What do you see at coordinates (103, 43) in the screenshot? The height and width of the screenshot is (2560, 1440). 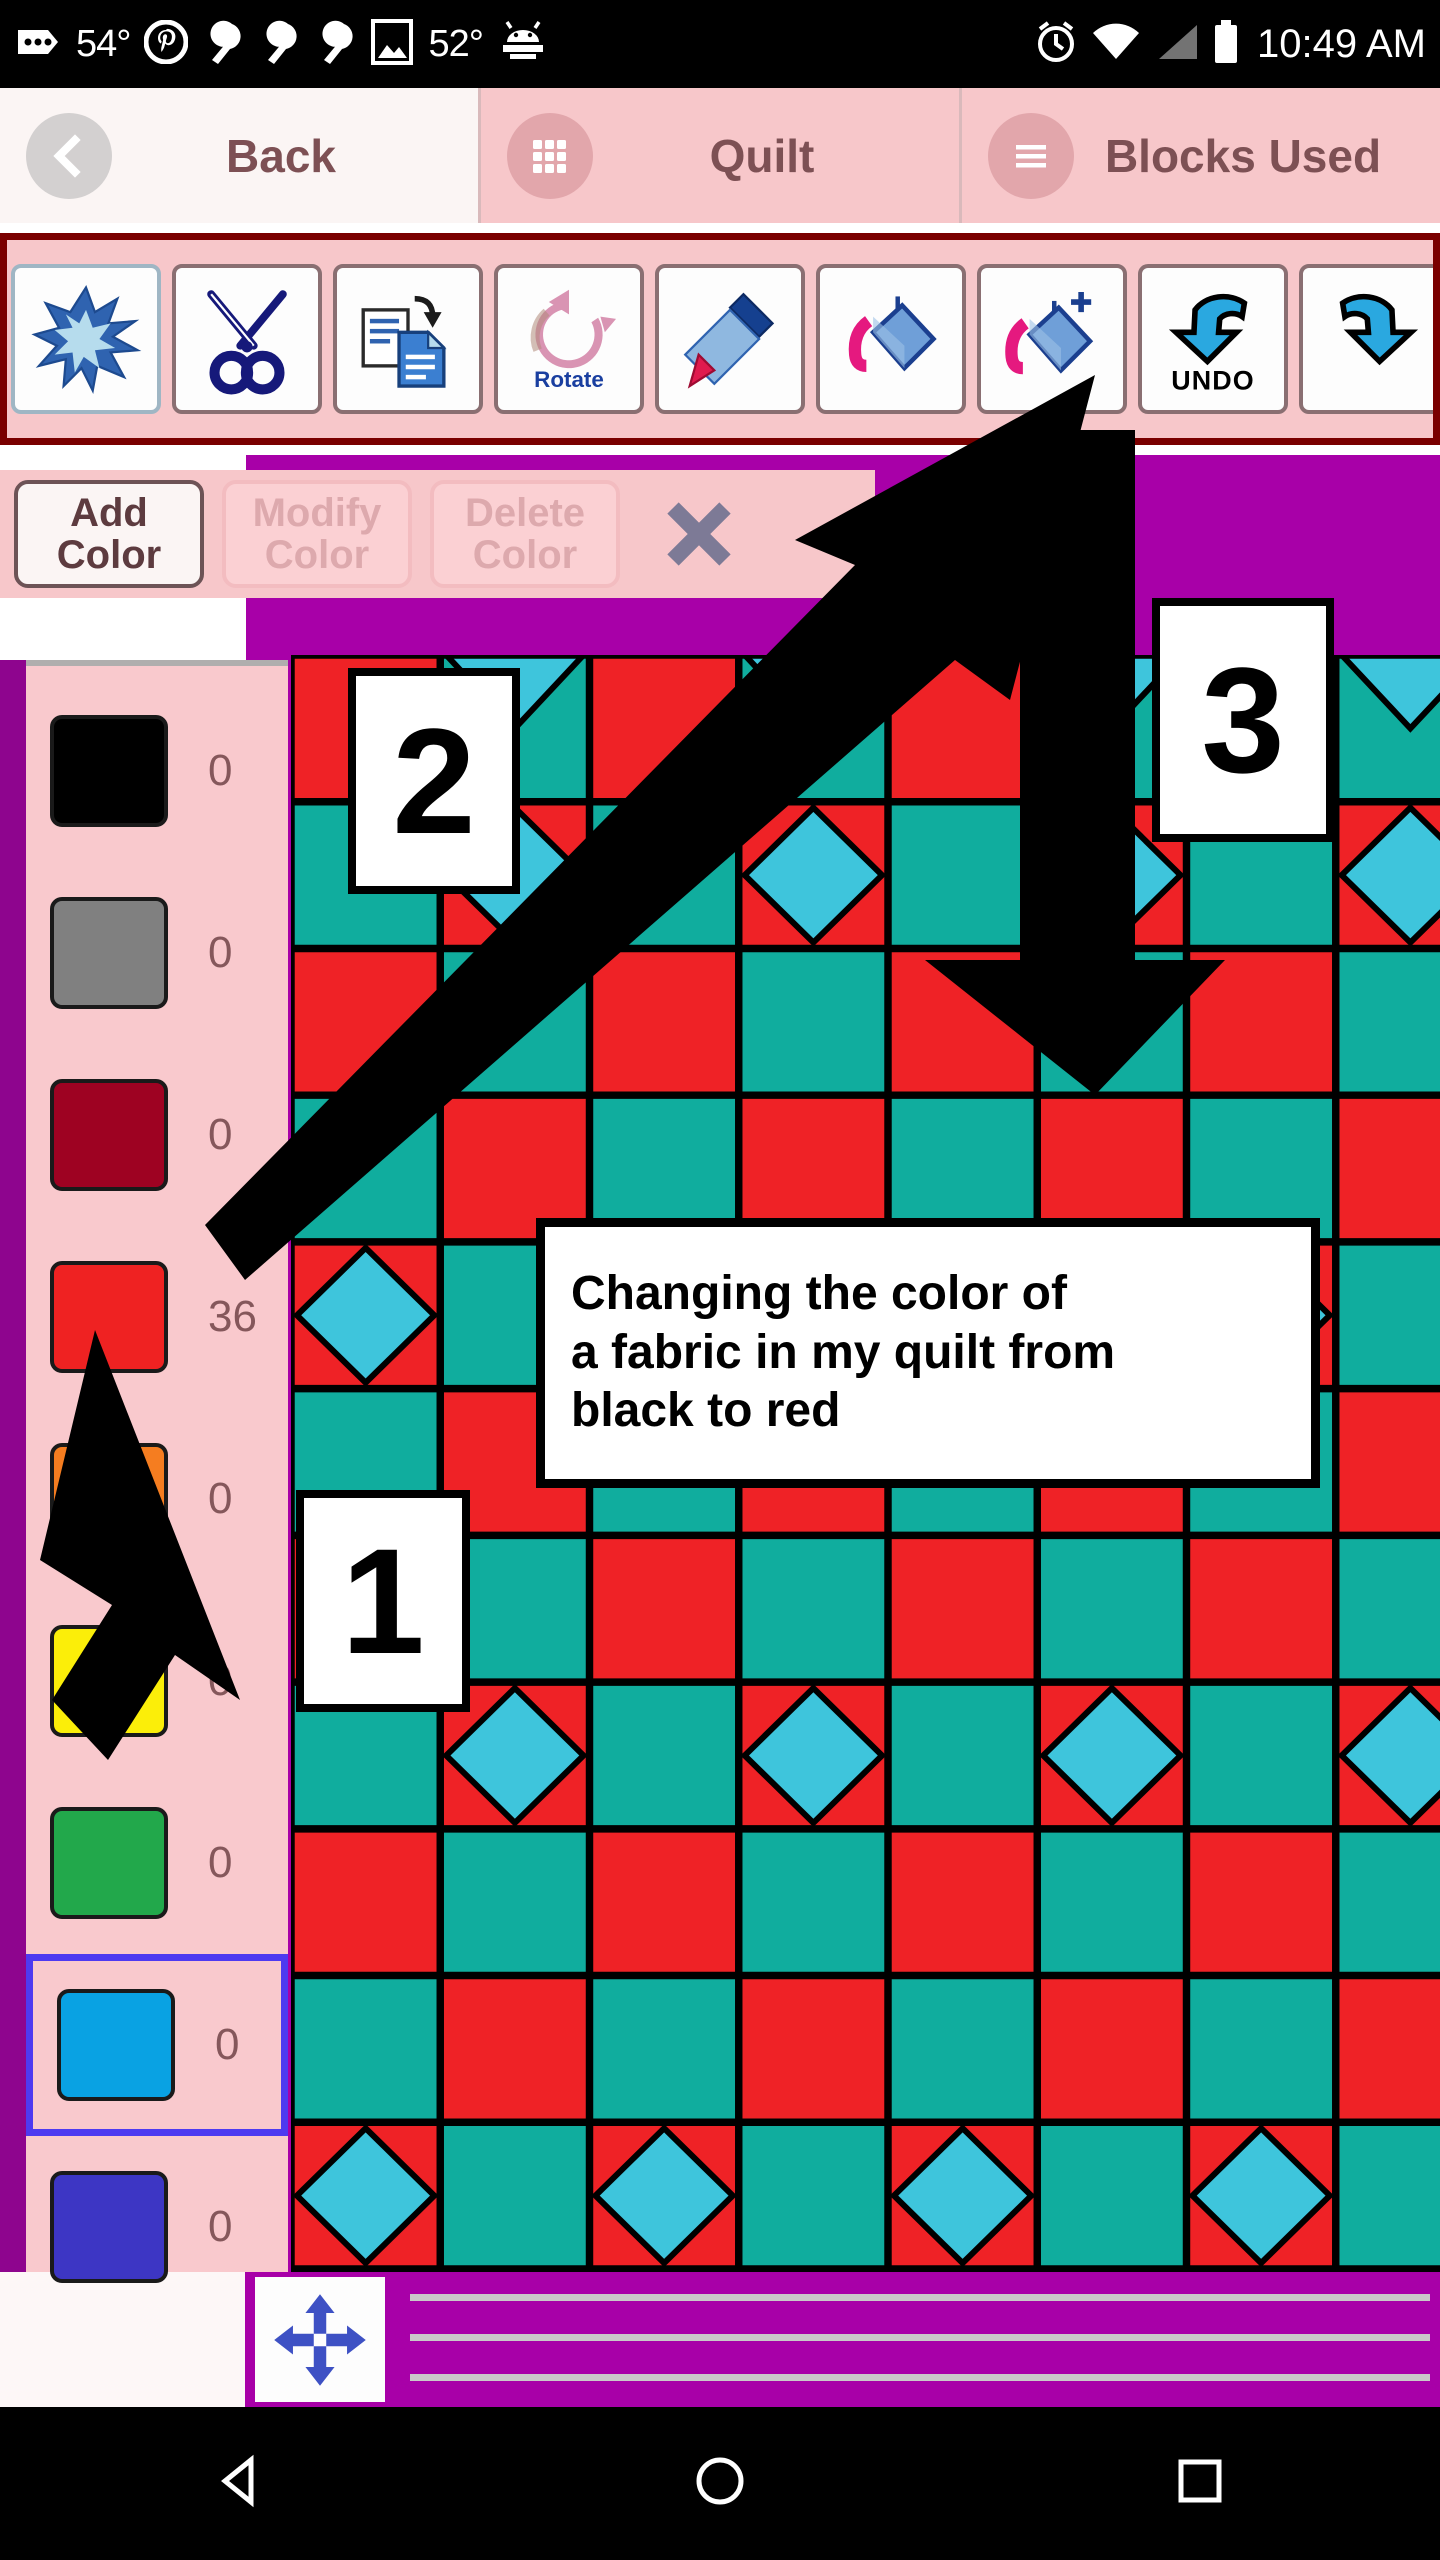 I see `status-temp-1: 54°` at bounding box center [103, 43].